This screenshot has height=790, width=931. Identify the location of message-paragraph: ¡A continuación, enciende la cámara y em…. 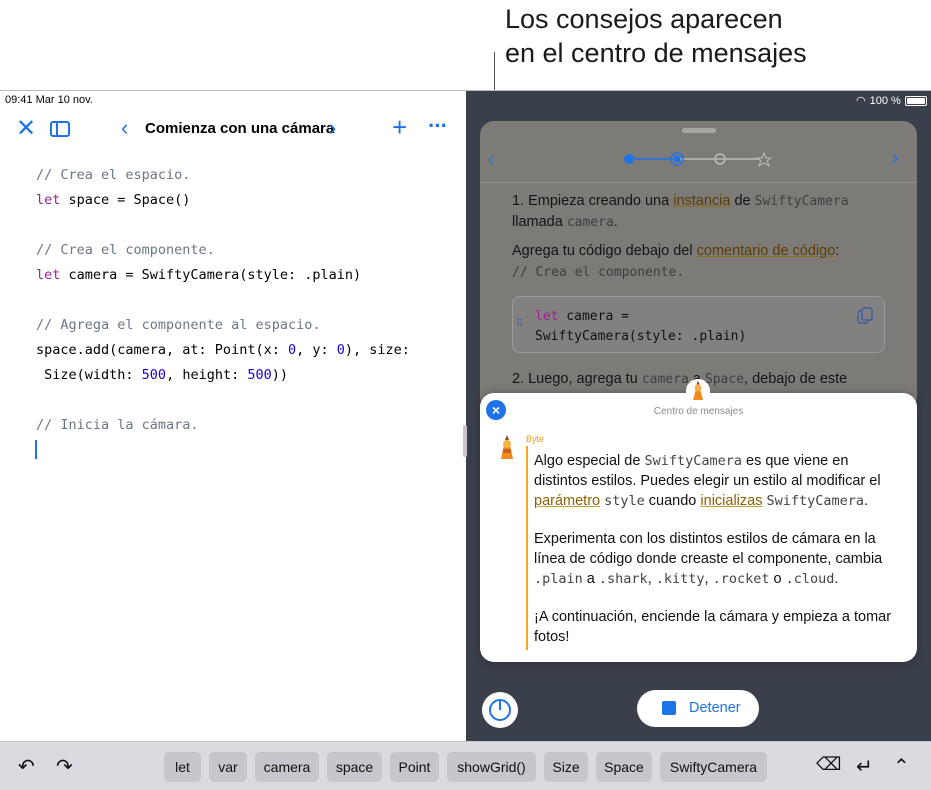
(713, 627).